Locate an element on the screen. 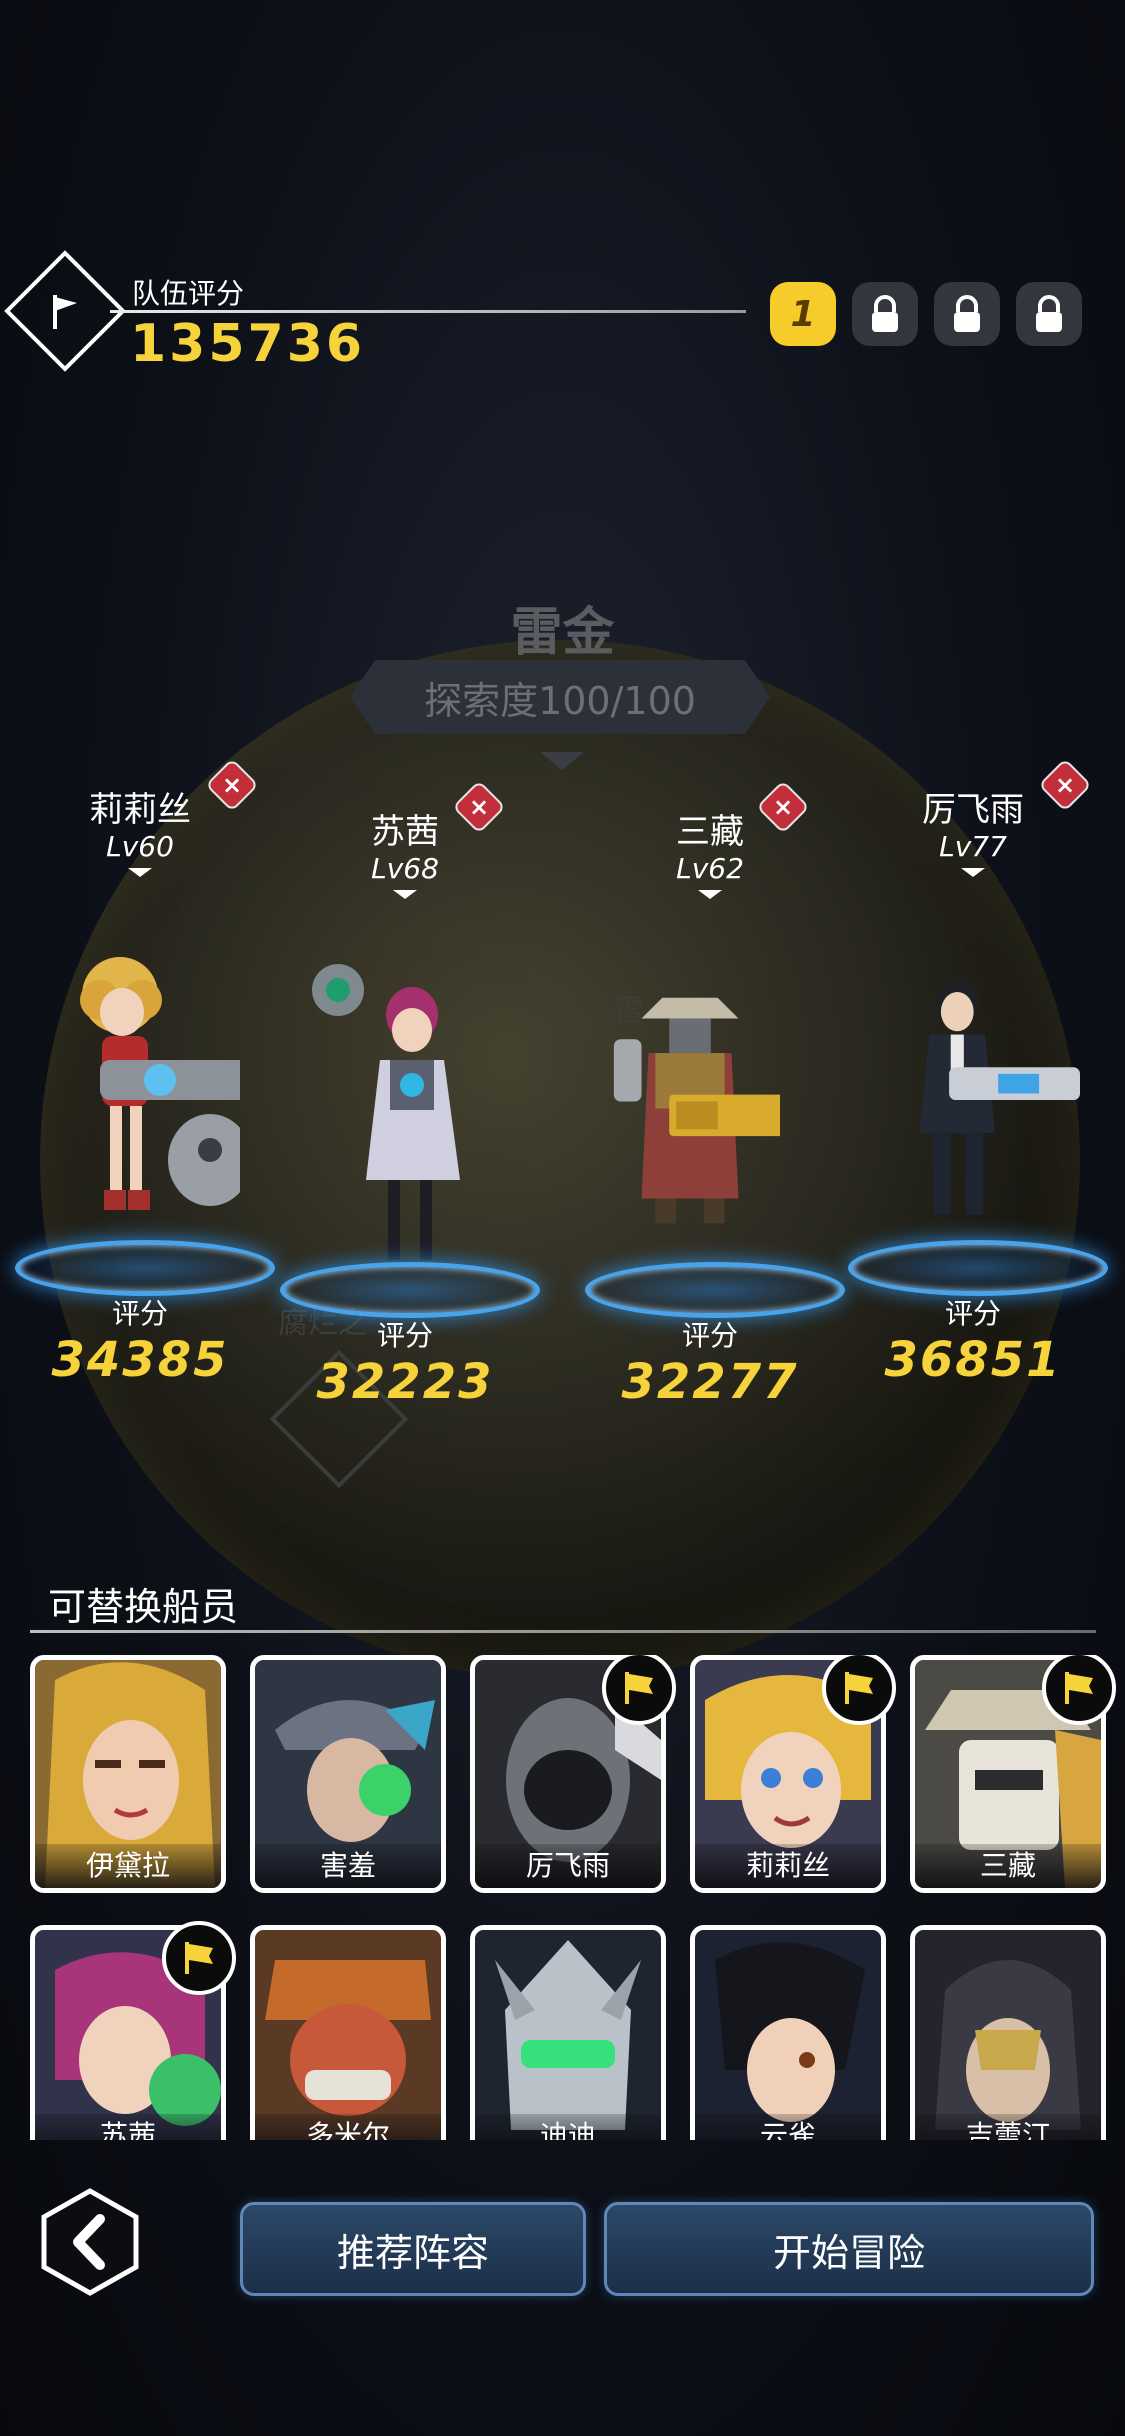 The width and height of the screenshot is (1125, 2436). member-score-value: 34385 is located at coordinates (140, 1360).